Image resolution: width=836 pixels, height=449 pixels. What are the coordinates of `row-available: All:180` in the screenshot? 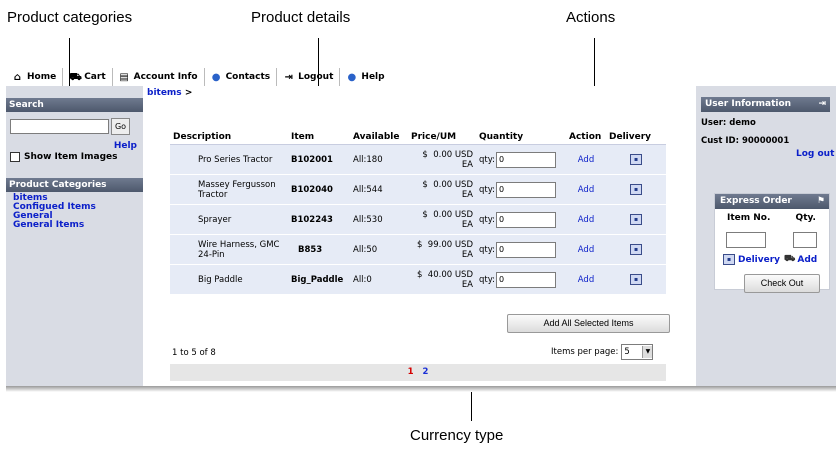 It's located at (379, 159).